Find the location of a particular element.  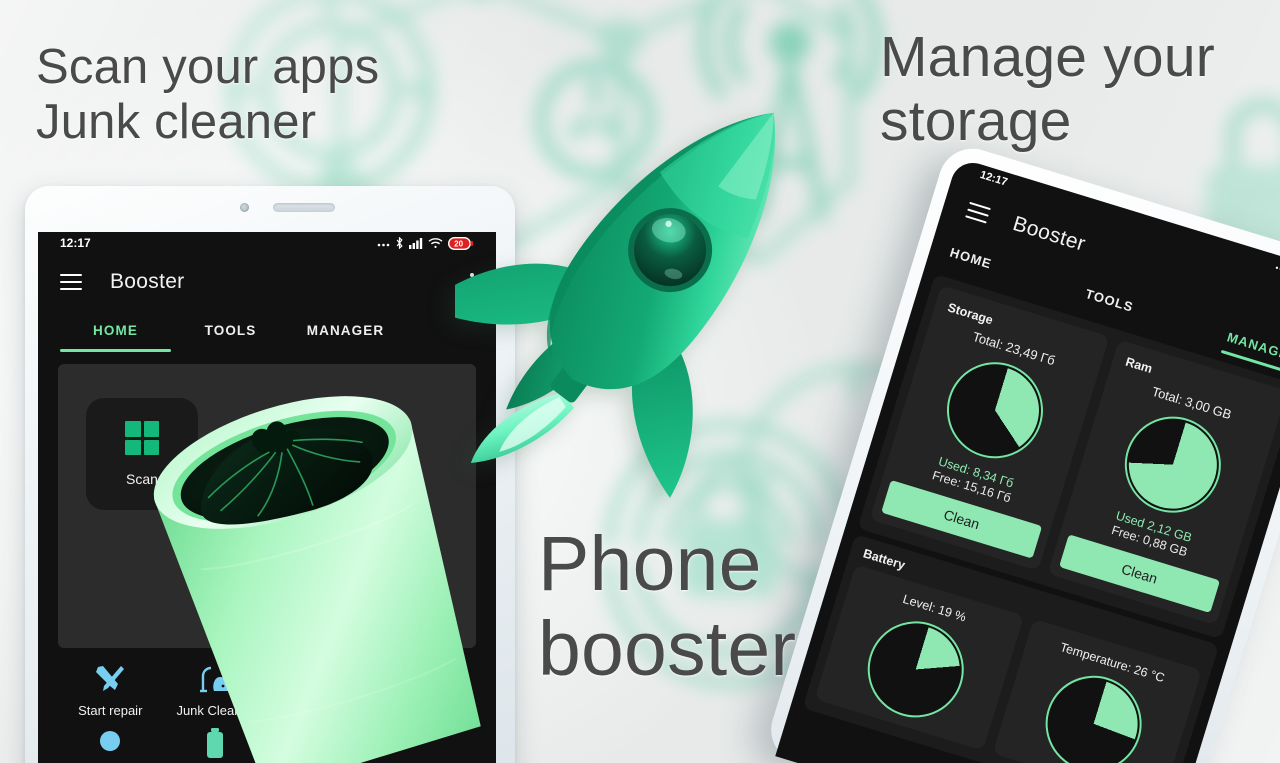

ram-clean-button: Clean is located at coordinates (1140, 574).